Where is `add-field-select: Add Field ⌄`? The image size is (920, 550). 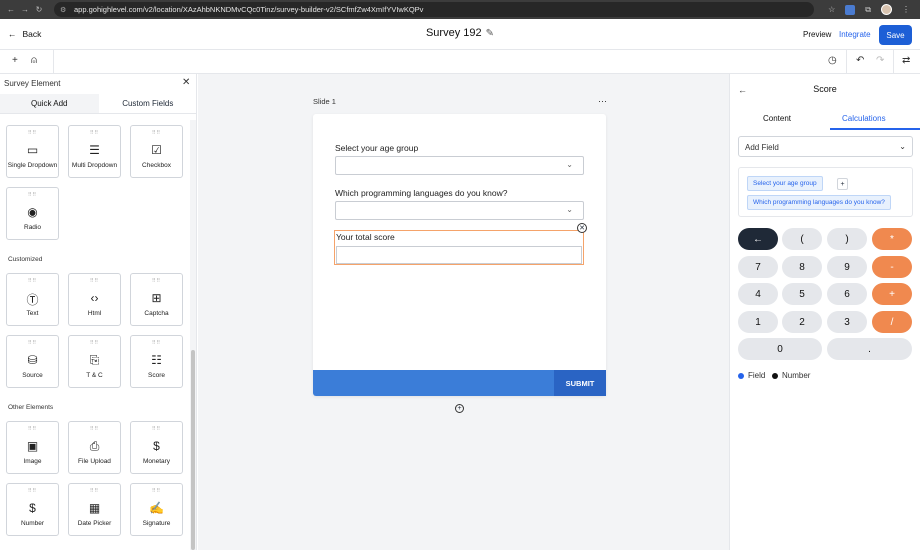
add-field-select: Add Field ⌄ is located at coordinates (825, 146).